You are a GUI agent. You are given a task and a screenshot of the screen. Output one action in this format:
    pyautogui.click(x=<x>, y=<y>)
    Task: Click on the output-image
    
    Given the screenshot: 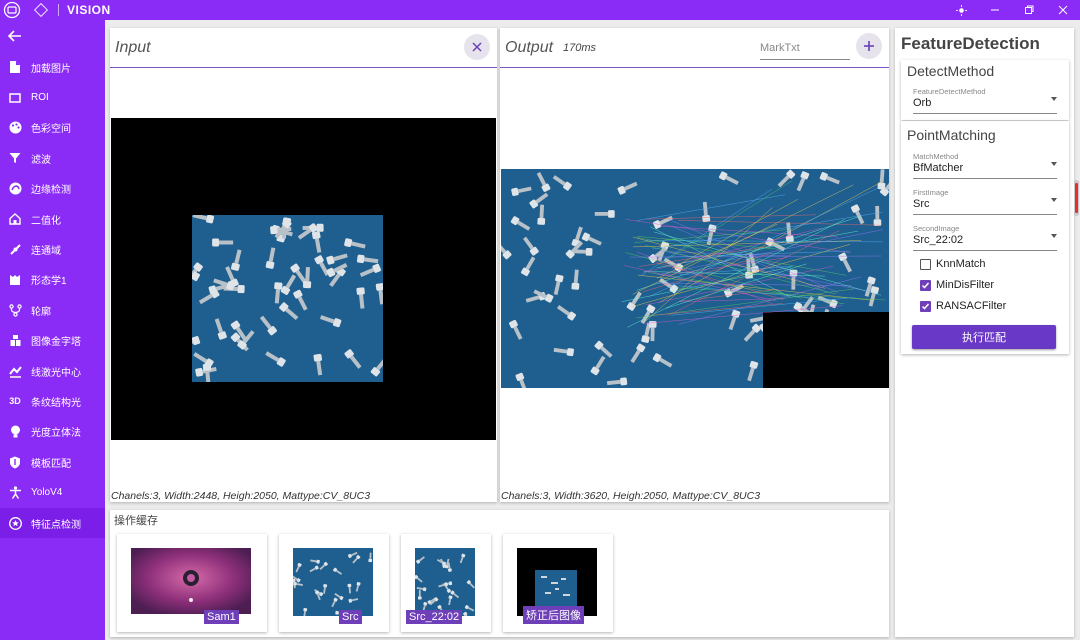 What is the action you would take?
    pyautogui.click(x=695, y=278)
    